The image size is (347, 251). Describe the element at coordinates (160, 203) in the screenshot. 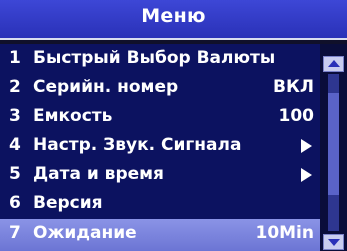

I see `menu-item-version: 6 Версия` at that location.